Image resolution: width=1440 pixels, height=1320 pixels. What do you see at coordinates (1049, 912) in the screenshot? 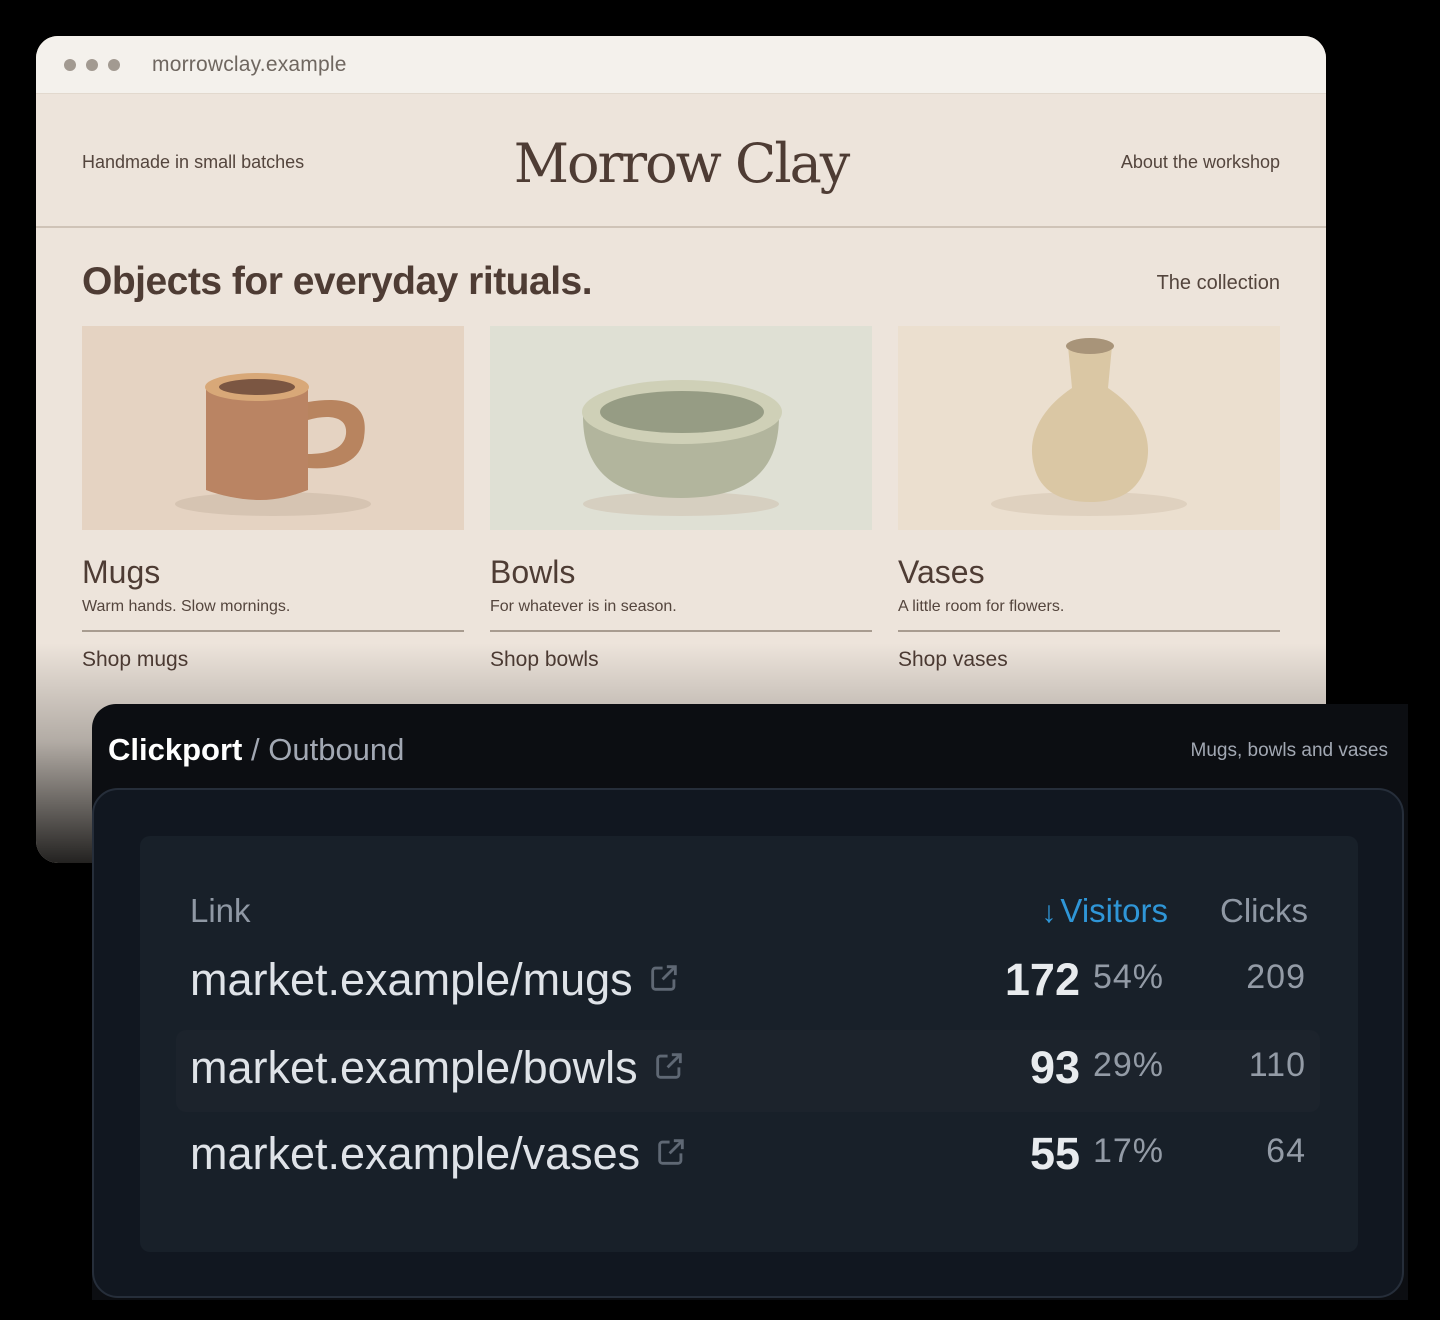
I see `sort-arrow-down-icon: ↓` at bounding box center [1049, 912].